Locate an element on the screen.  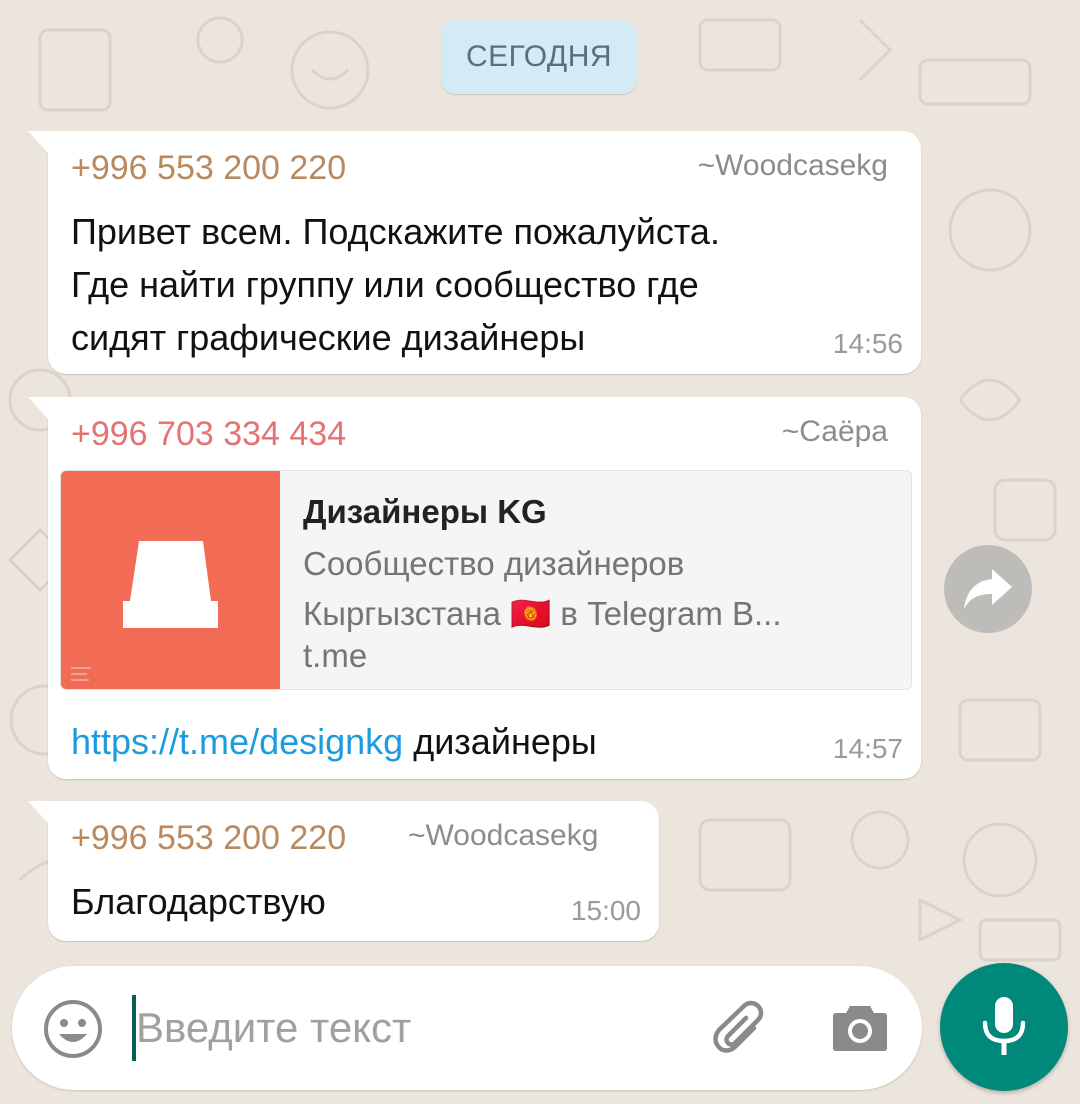
camera-button is located at coordinates (860, 1028).